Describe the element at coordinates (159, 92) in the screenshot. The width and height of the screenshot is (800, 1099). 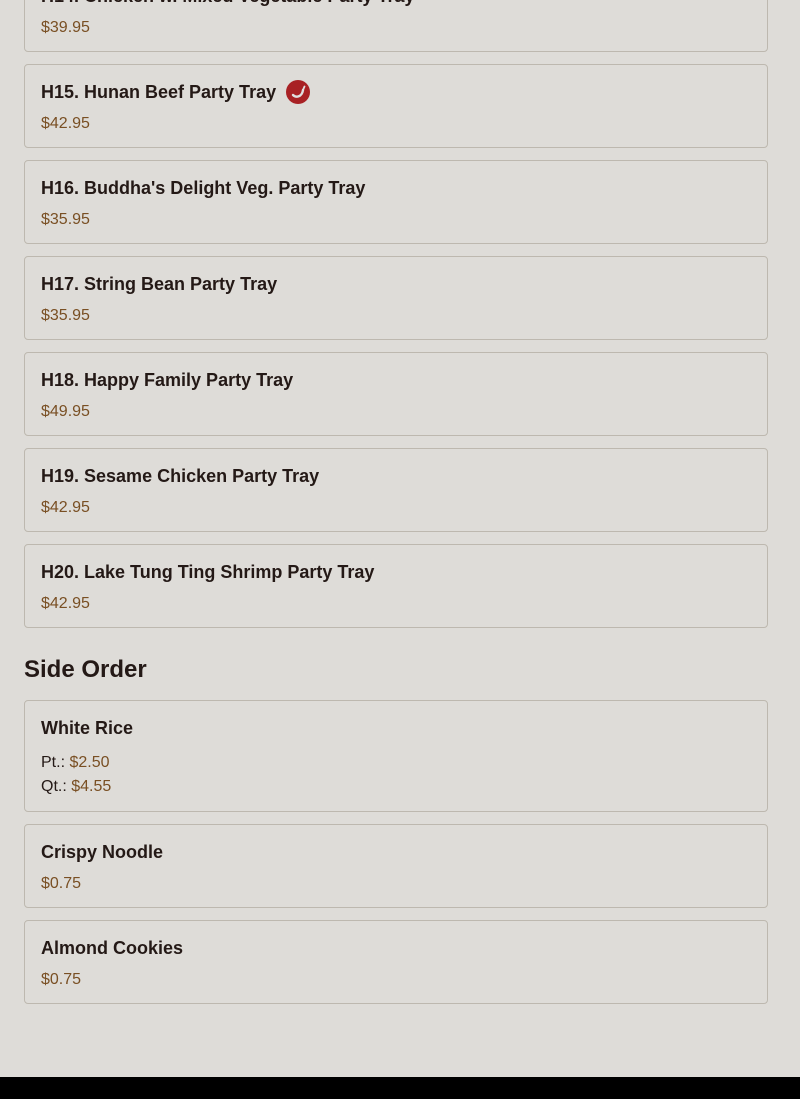
I see `item-name: H15. Hunan Beef Party Tray` at that location.